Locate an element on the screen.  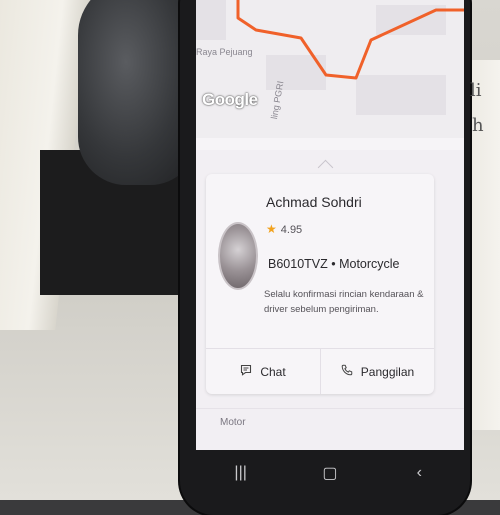
rating-value: 4.95 is located at coordinates (291, 230).